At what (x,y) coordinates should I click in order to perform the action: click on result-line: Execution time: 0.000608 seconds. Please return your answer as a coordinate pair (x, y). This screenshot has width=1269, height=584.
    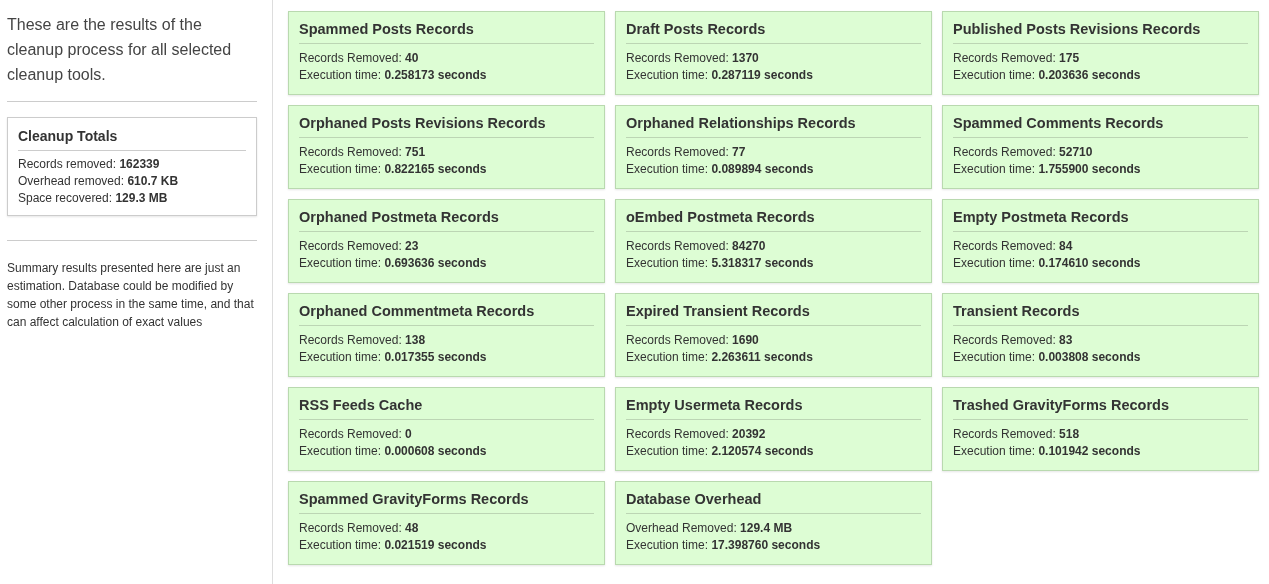
    Looking at the image, I should click on (393, 451).